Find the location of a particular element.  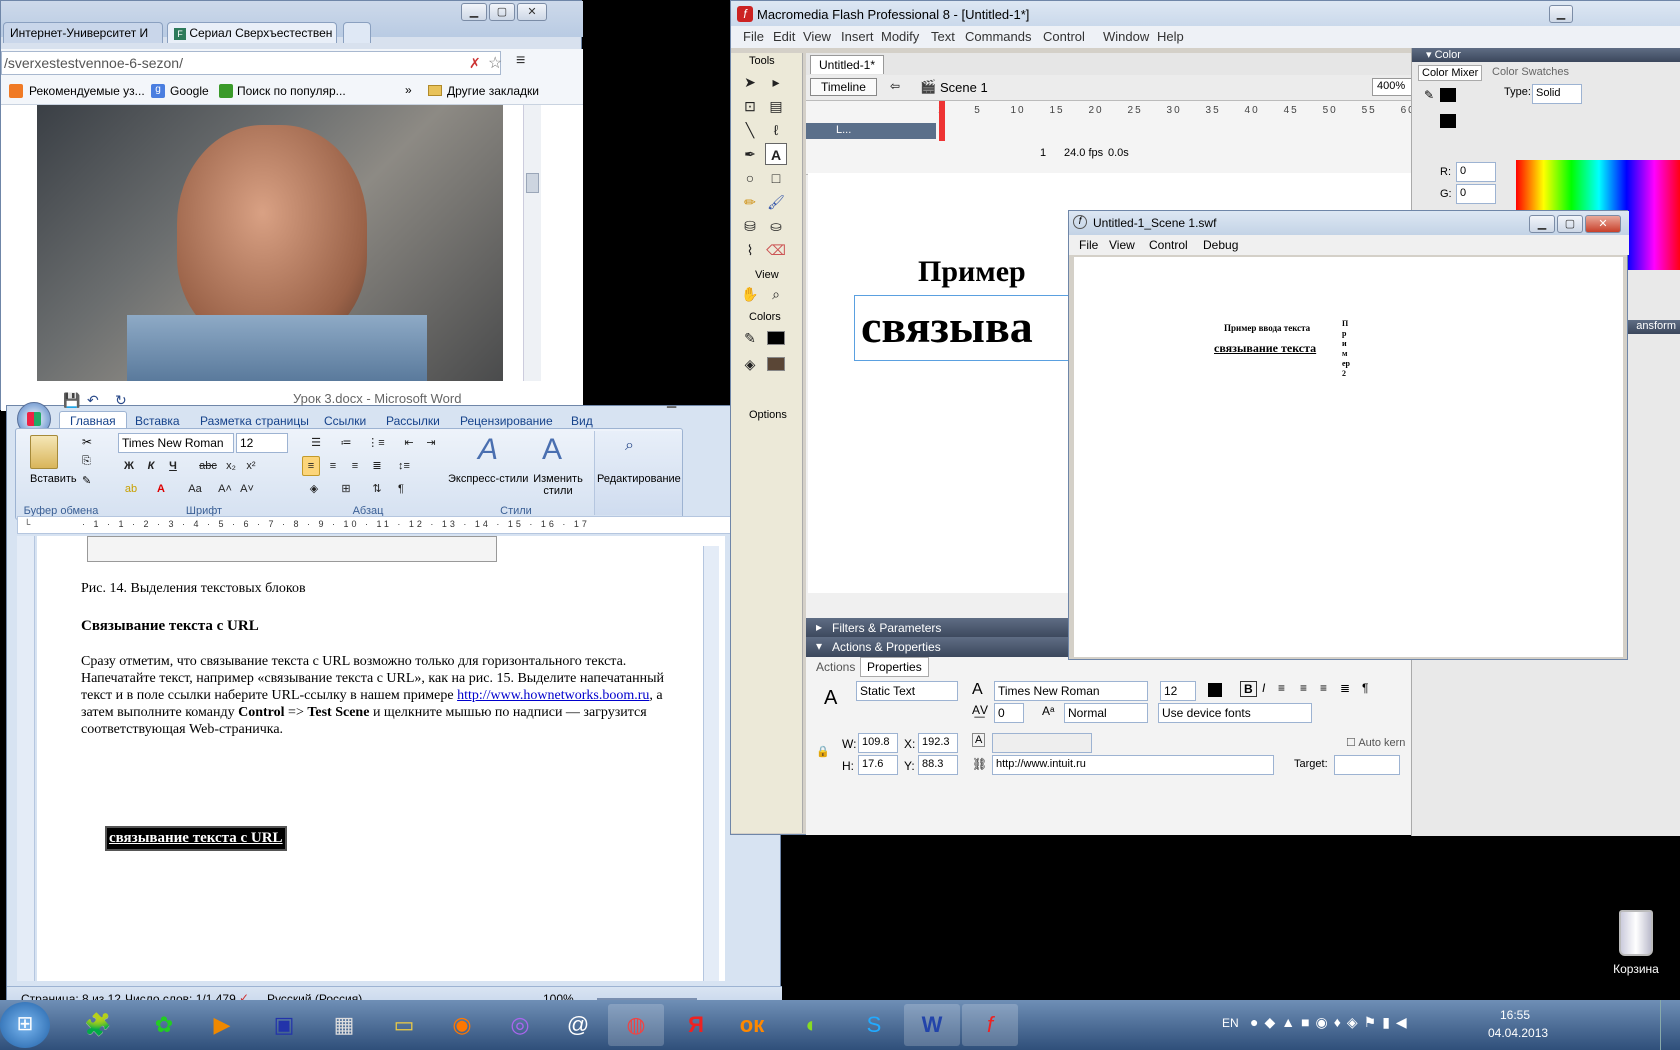

redo-icon: ↻ is located at coordinates (121, 400).